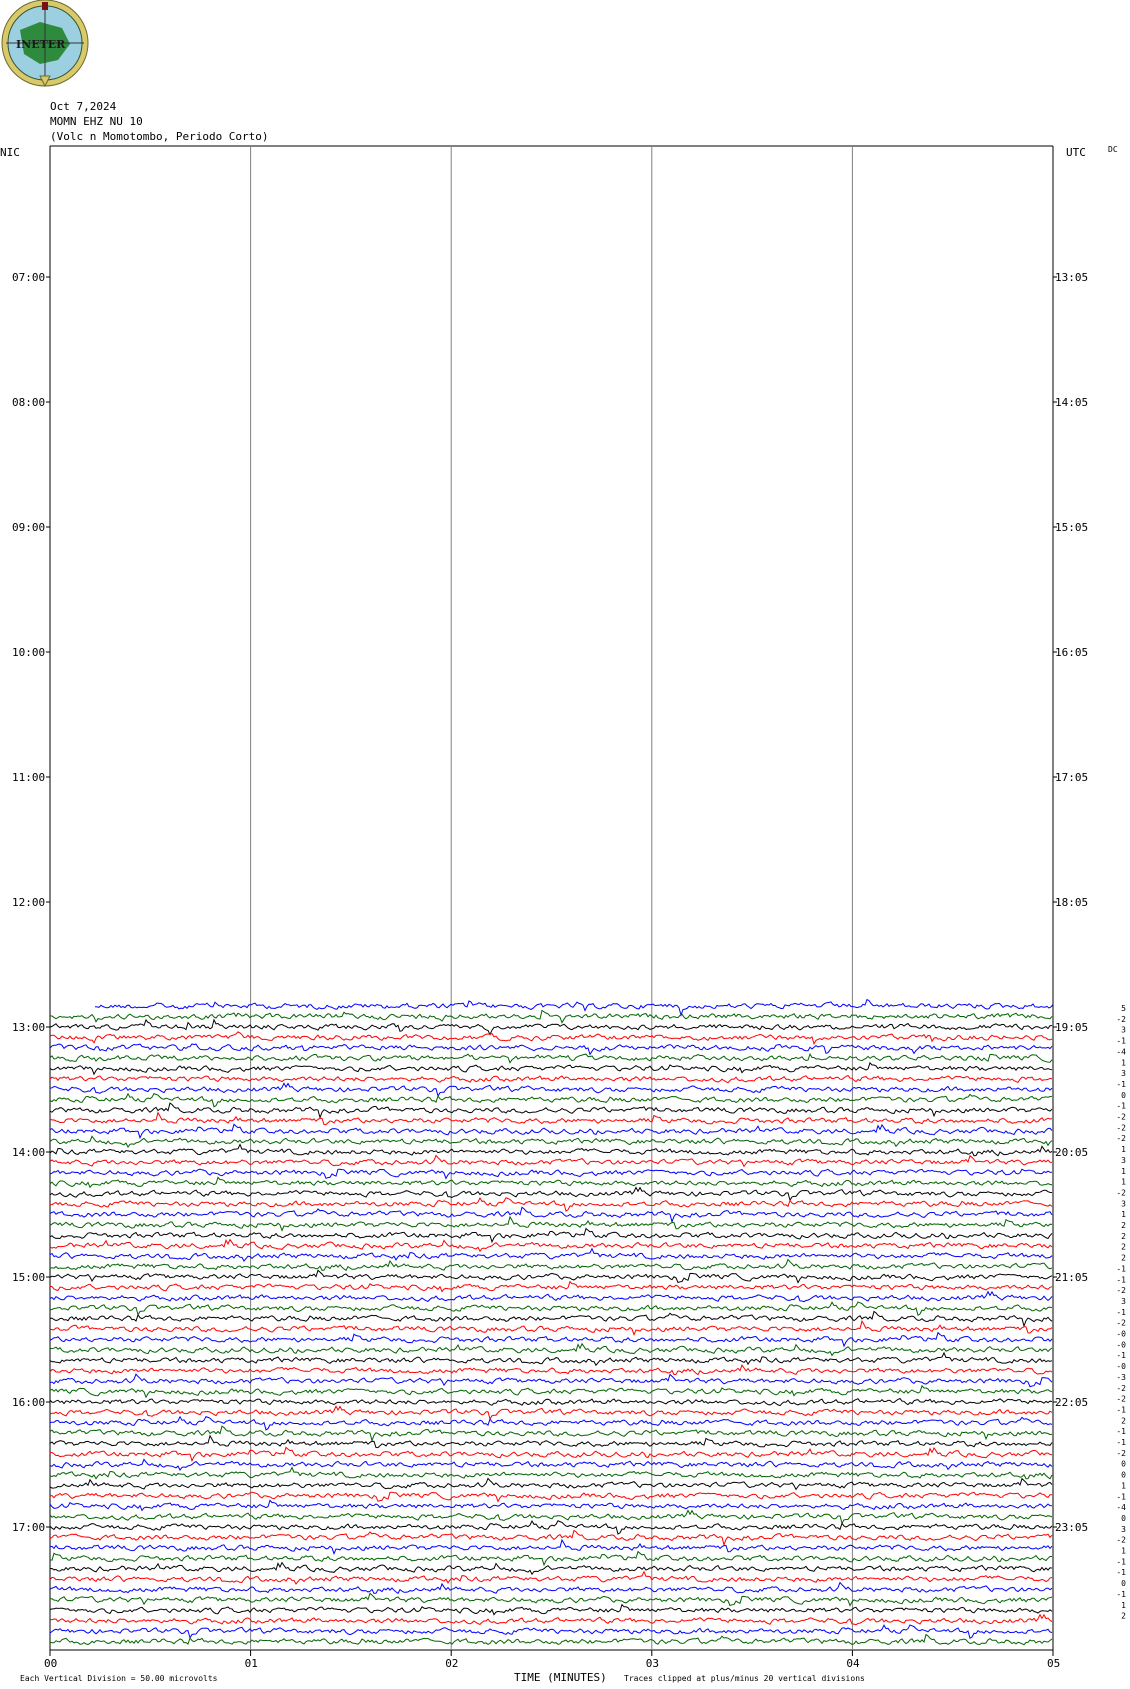 The height and width of the screenshot is (1689, 1130). What do you see at coordinates (83, 106) in the screenshot?
I see `date-label: Oct 7,2024` at bounding box center [83, 106].